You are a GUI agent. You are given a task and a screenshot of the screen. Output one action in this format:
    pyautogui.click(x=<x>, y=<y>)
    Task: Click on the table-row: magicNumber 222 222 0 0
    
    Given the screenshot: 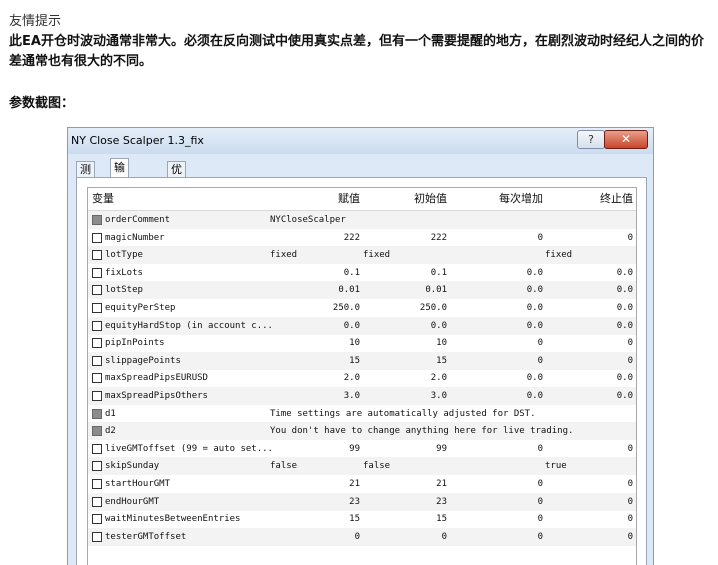 What is the action you would take?
    pyautogui.click(x=362, y=238)
    